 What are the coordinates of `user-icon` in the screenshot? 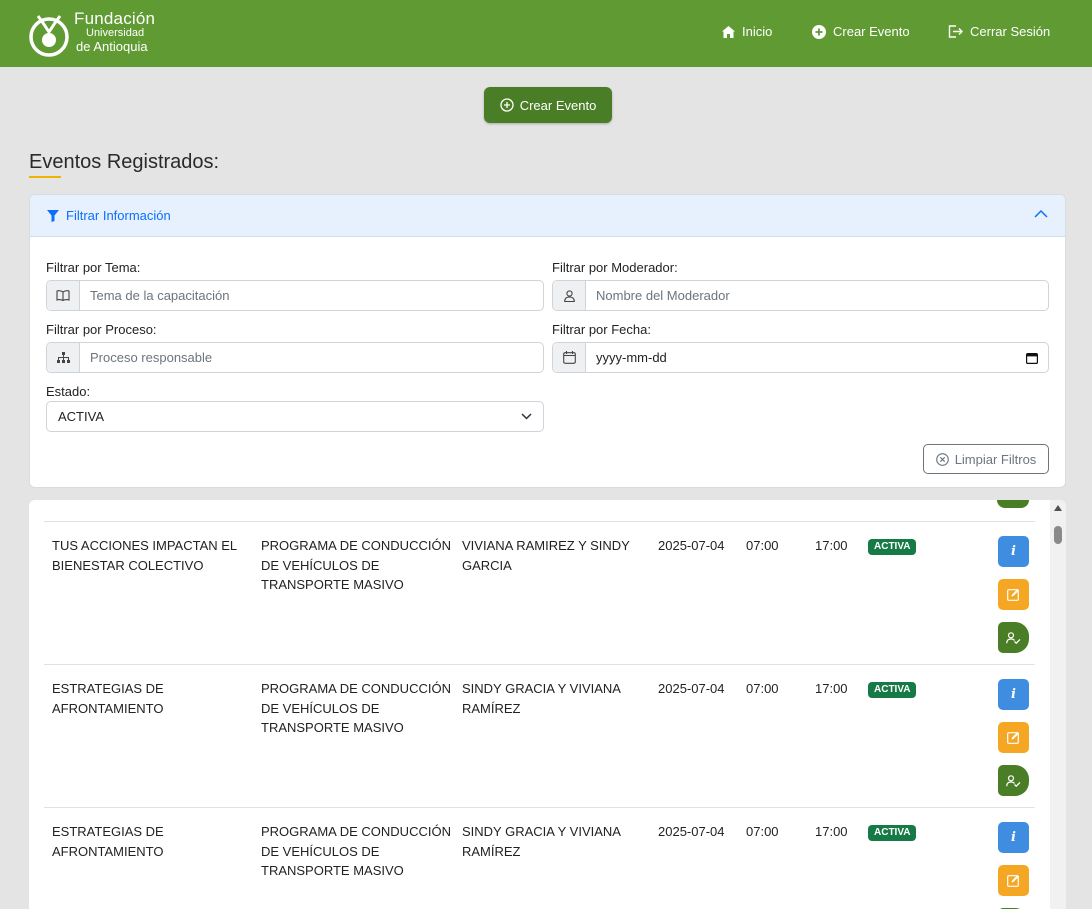 It's located at (569, 295).